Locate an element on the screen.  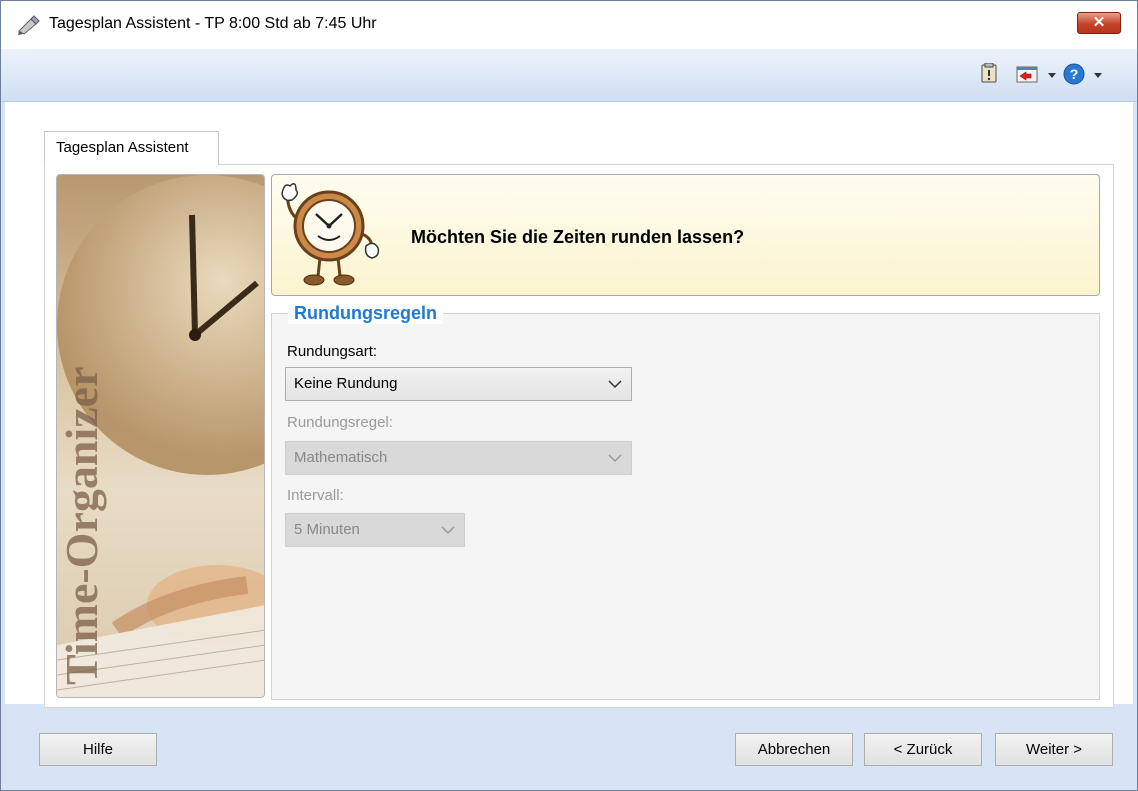
close-icon: ✕ is located at coordinates (1099, 22).